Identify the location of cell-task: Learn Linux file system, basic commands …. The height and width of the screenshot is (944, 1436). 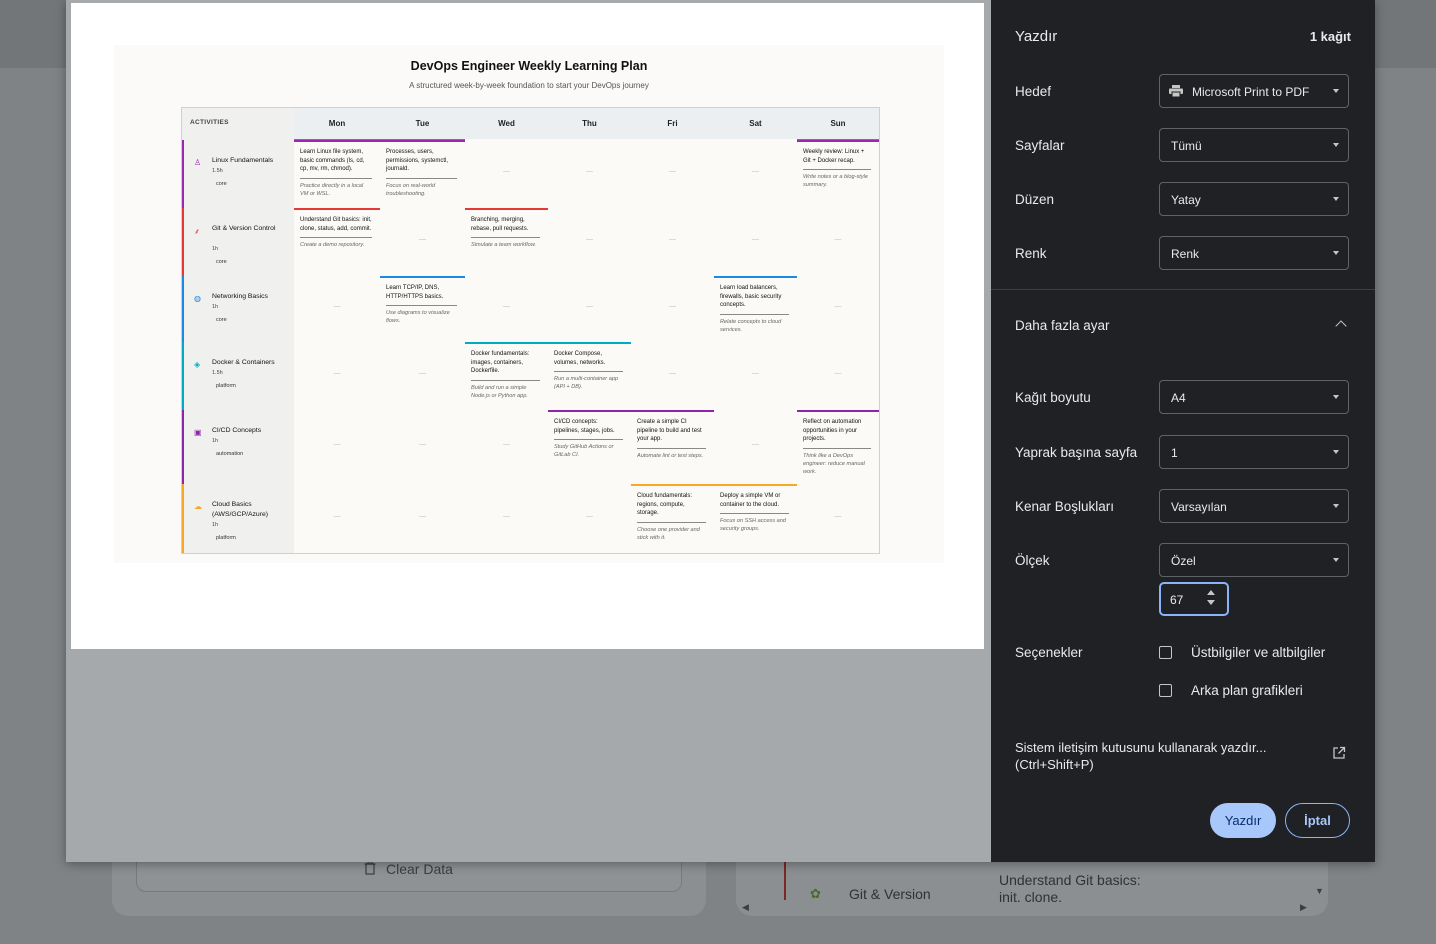
(332, 160).